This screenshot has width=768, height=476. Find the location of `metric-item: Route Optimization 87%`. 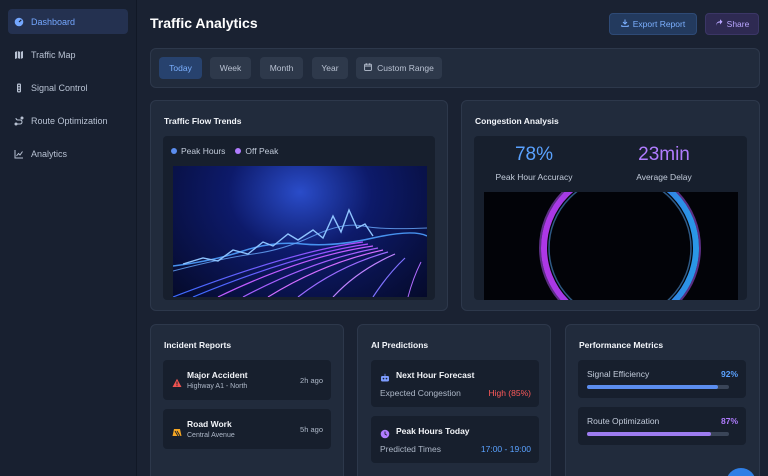

metric-item: Route Optimization 87% is located at coordinates (662, 426).